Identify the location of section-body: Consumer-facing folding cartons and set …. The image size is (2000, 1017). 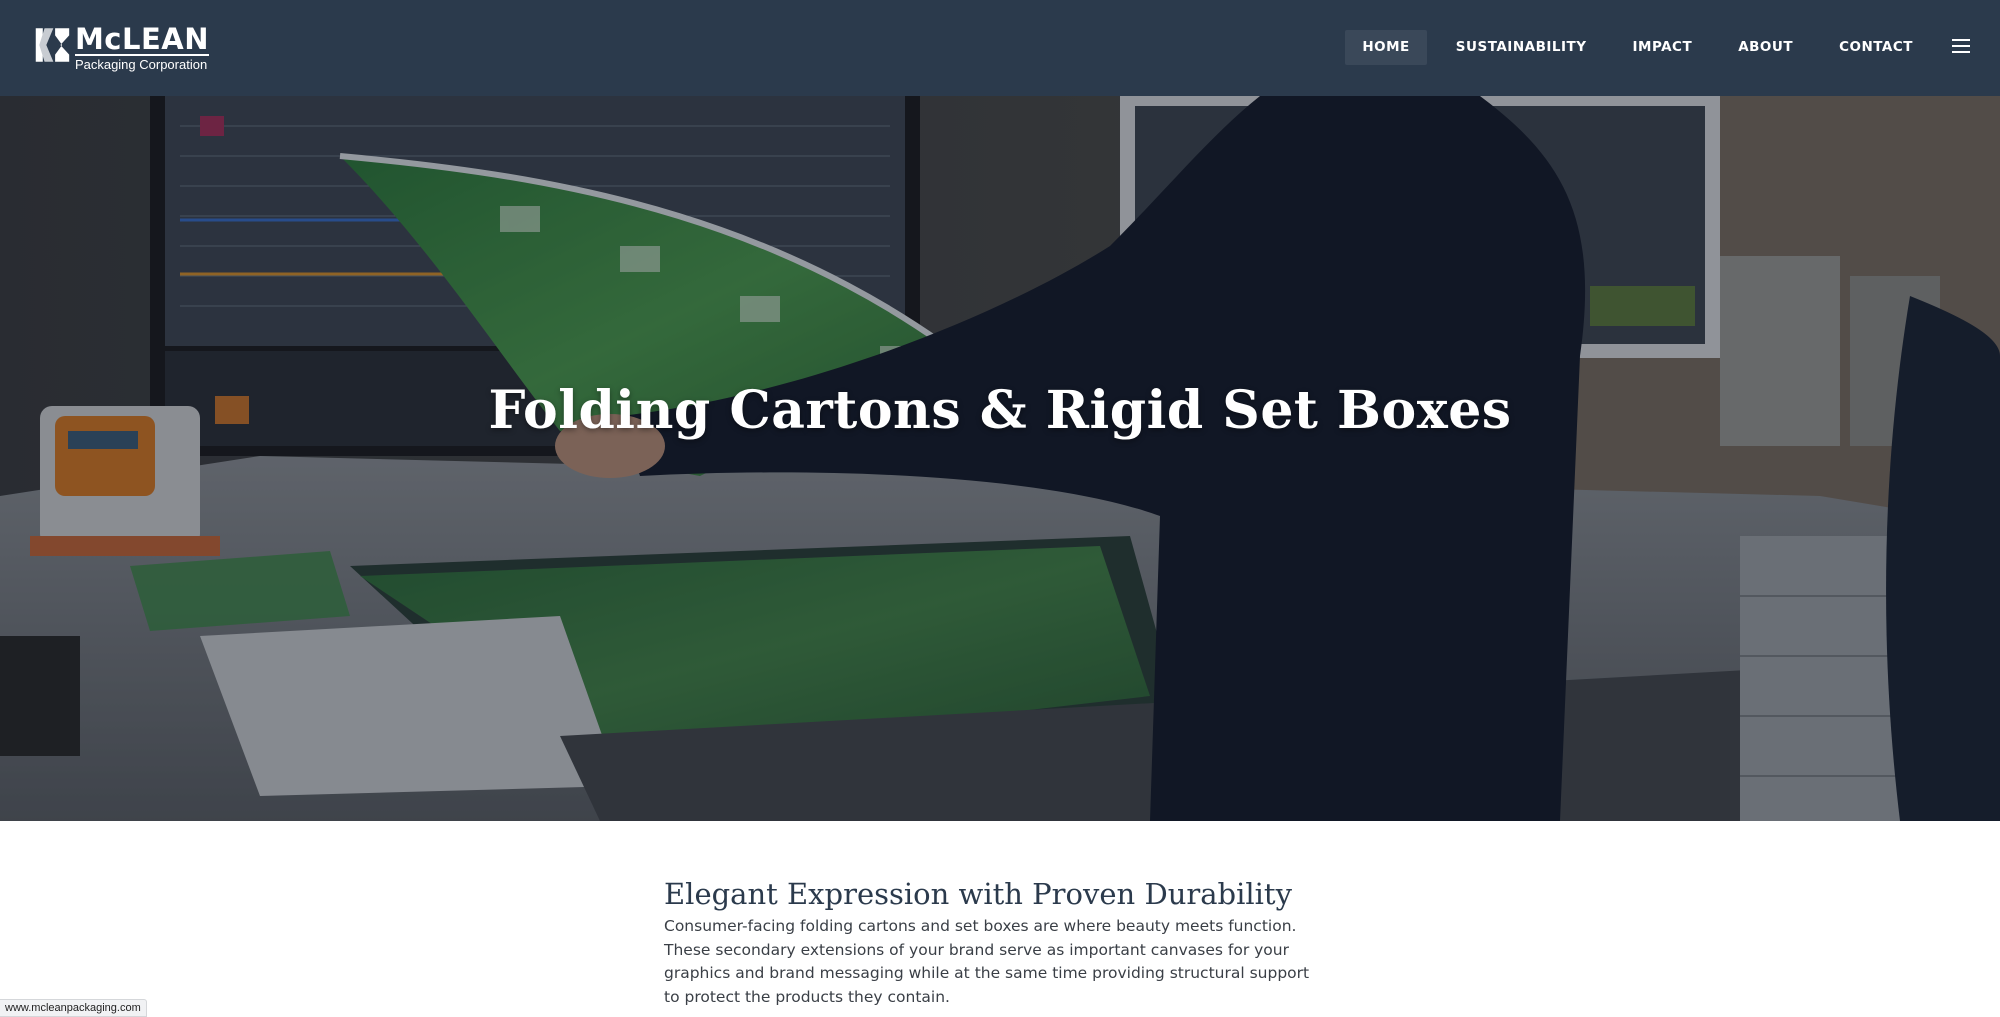
(987, 961).